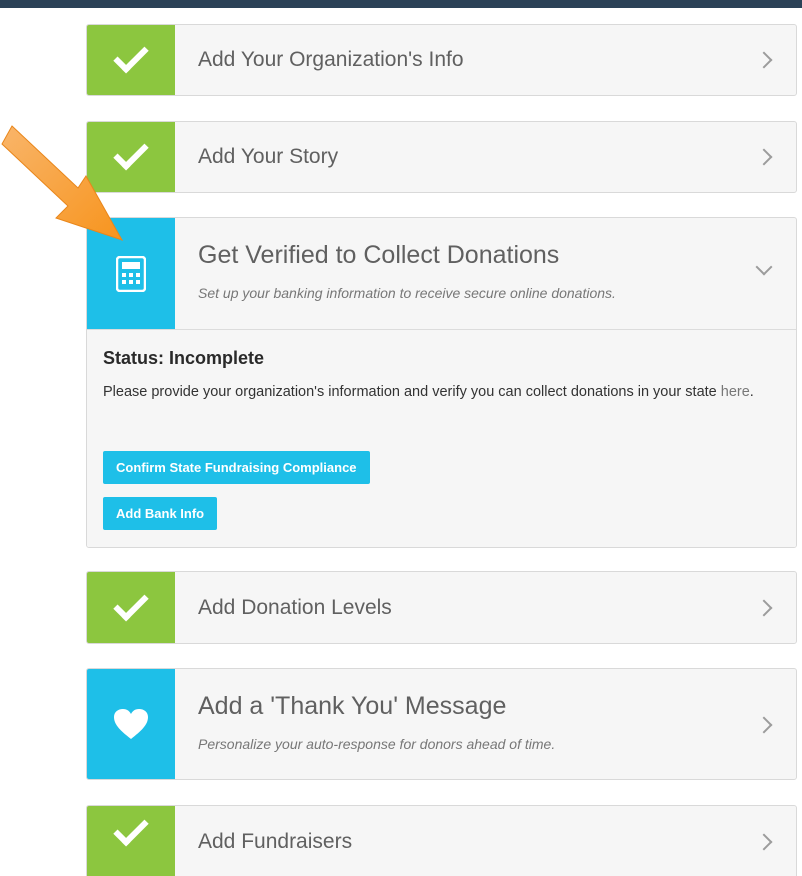 This screenshot has width=802, height=876. What do you see at coordinates (131, 273) in the screenshot?
I see `calculator-icon` at bounding box center [131, 273].